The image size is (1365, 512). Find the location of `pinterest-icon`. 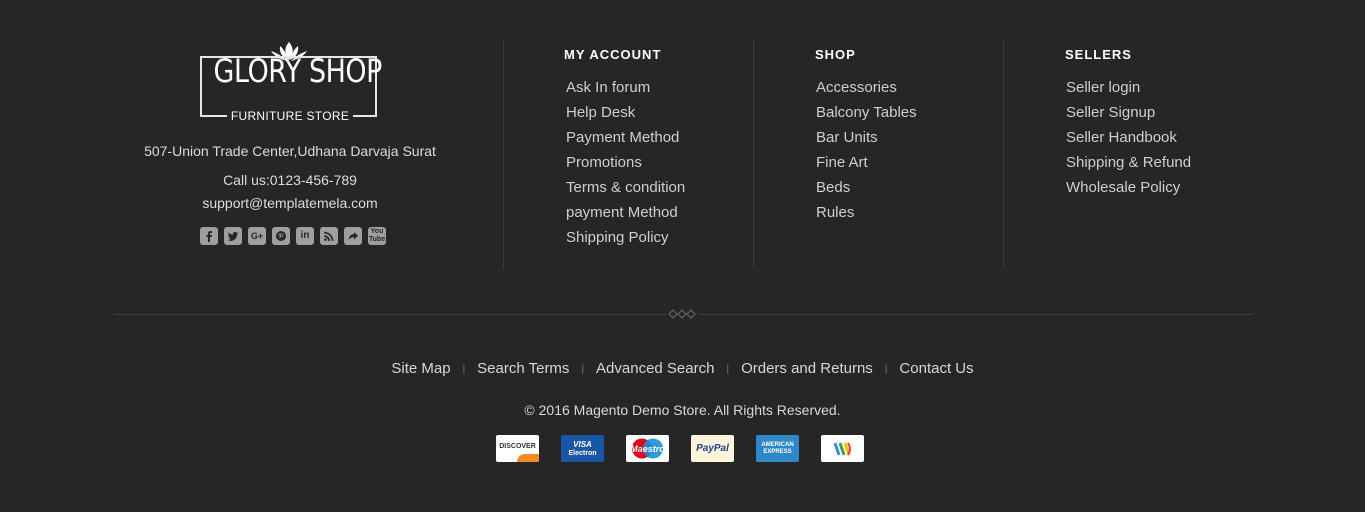

pinterest-icon is located at coordinates (281, 236).